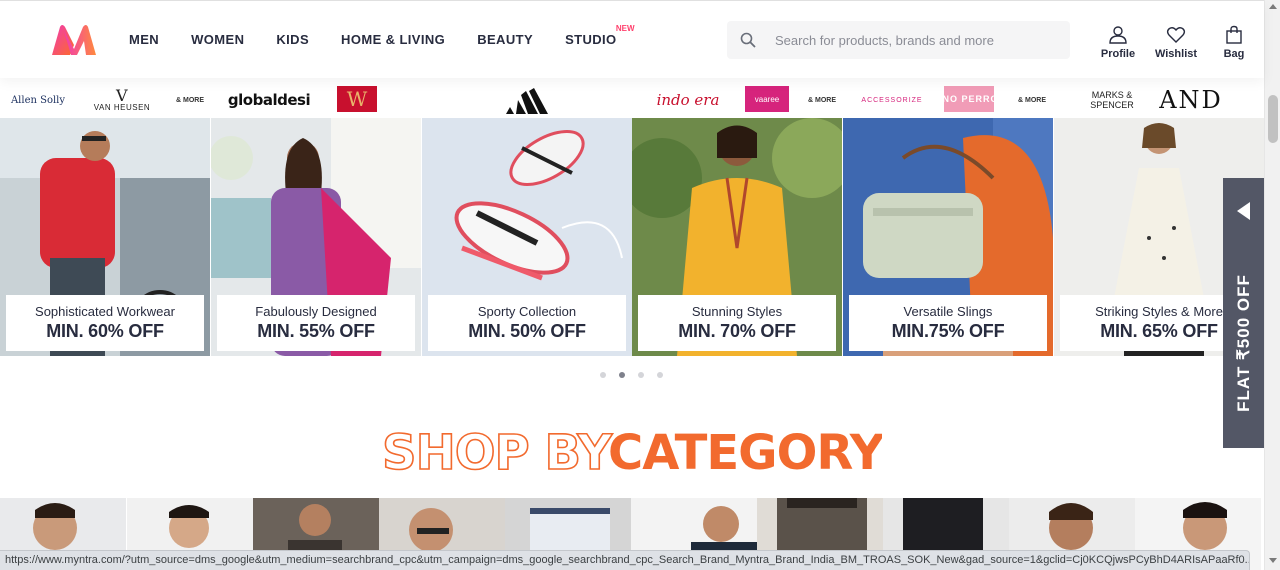  What do you see at coordinates (316, 331) in the screenshot?
I see `banner-offer: MIN. 55% OFF` at bounding box center [316, 331].